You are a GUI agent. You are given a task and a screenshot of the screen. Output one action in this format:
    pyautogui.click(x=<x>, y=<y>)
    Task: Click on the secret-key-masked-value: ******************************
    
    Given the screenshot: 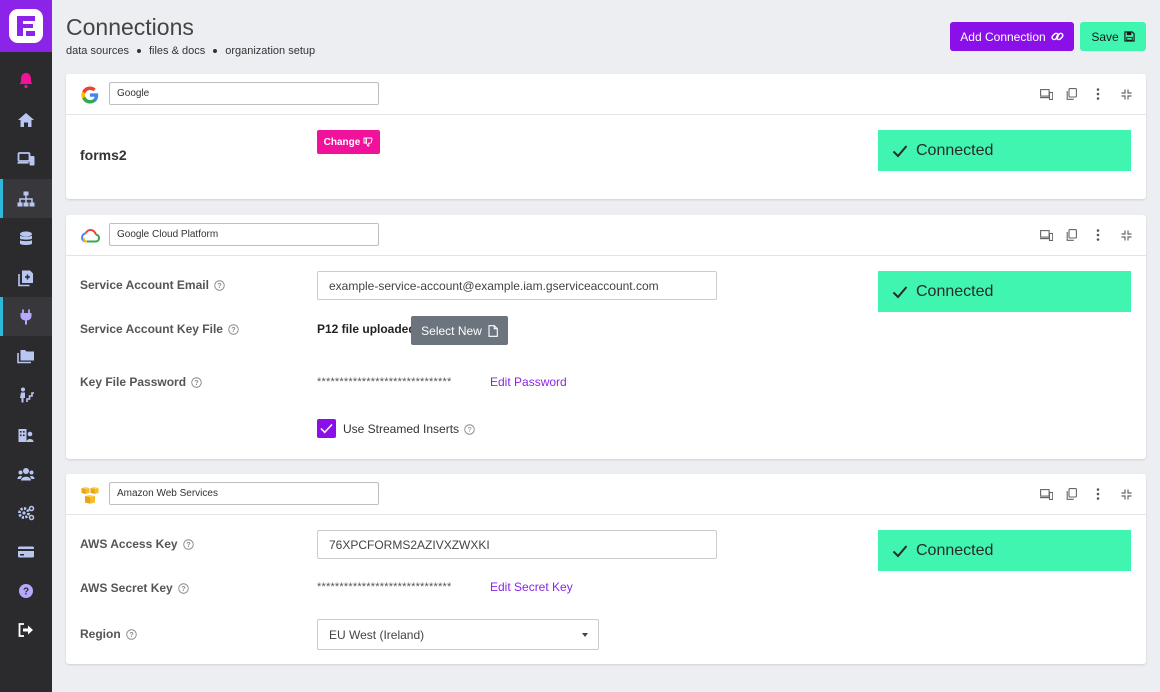 What is the action you would take?
    pyautogui.click(x=384, y=587)
    